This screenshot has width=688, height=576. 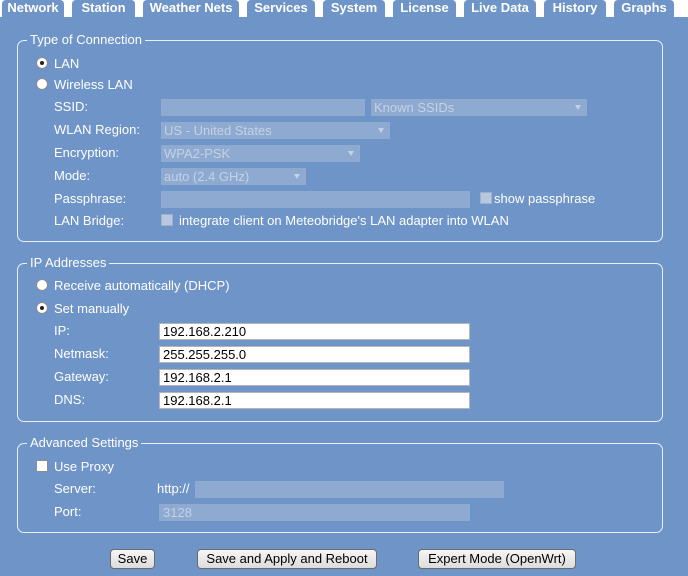 What do you see at coordinates (191, 8) in the screenshot?
I see `tab-weather-nets: Weather Nets` at bounding box center [191, 8].